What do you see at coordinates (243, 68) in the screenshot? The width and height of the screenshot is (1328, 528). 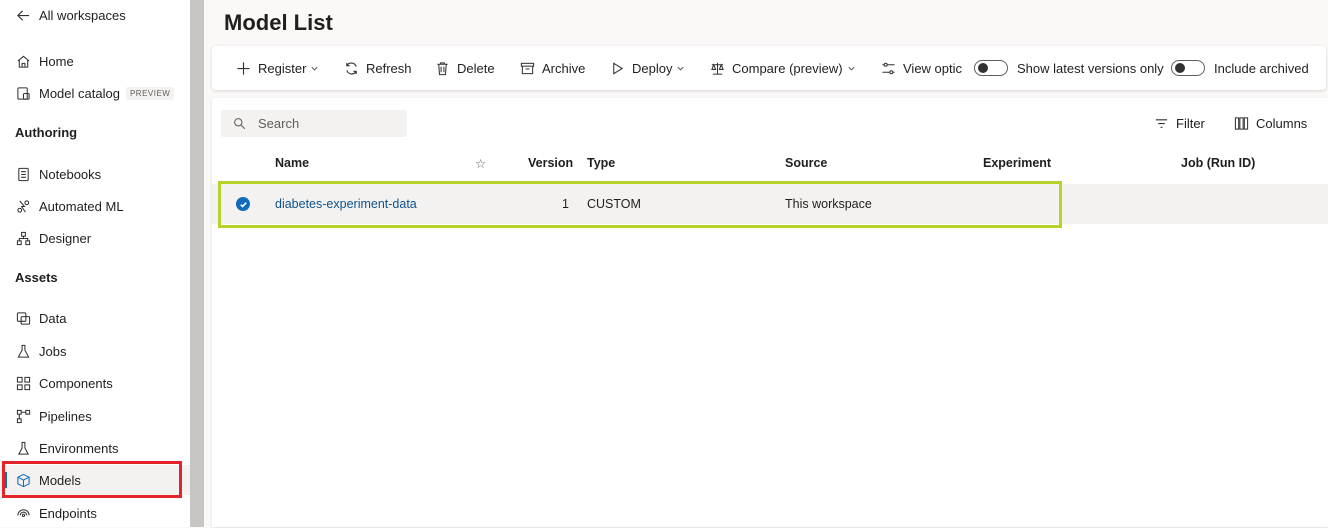 I see `plus-icon` at bounding box center [243, 68].